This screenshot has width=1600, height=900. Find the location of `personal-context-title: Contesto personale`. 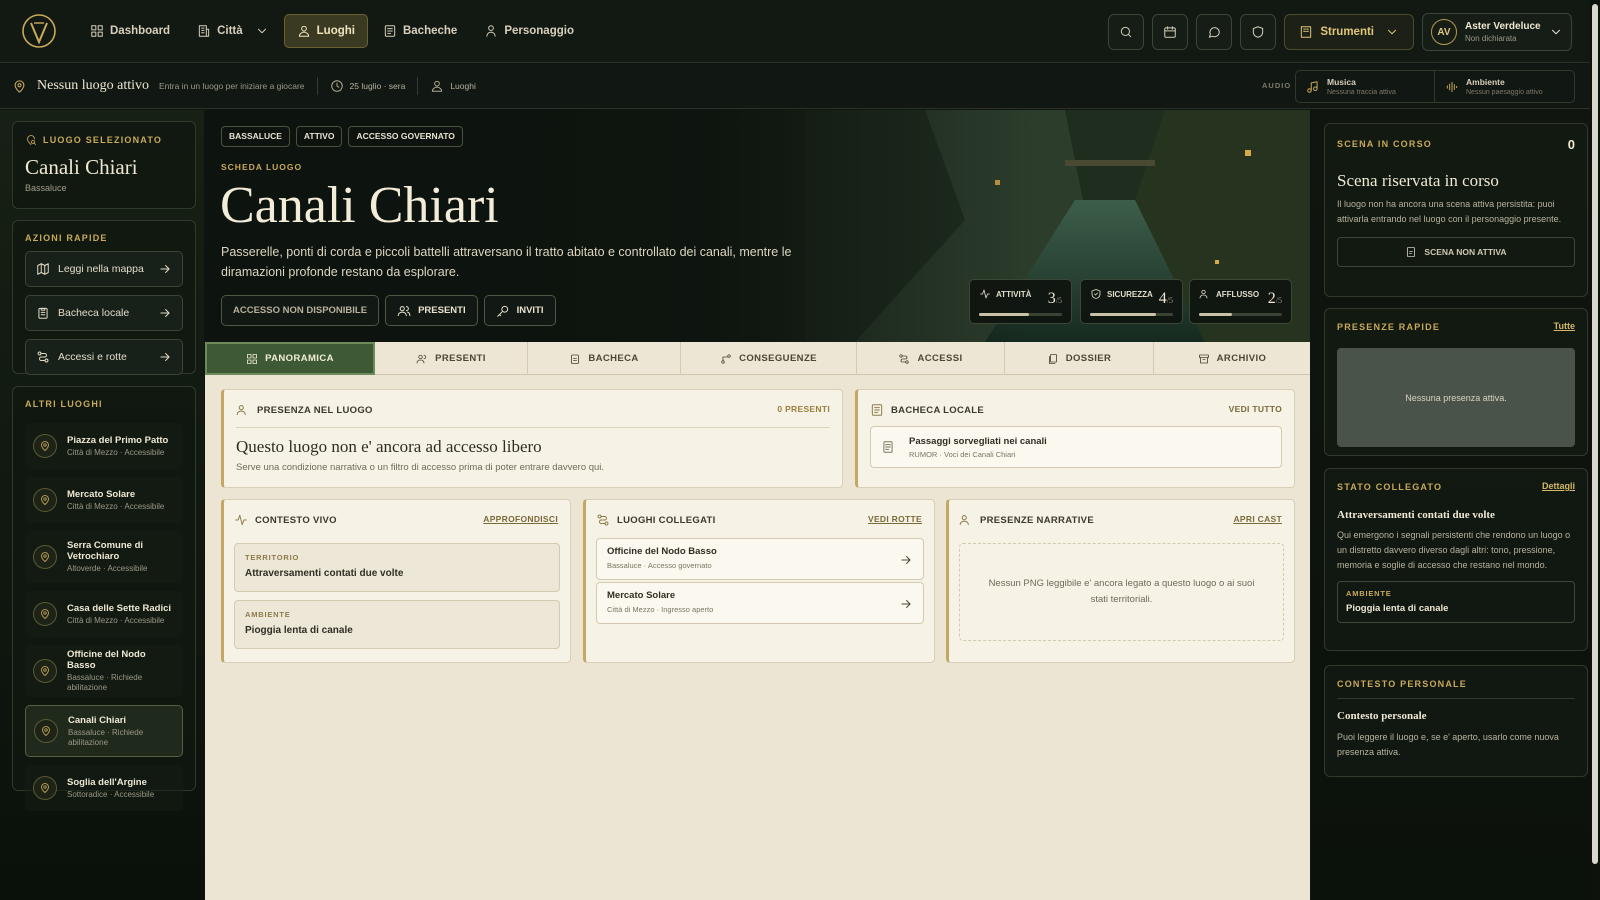

personal-context-title: Contesto personale is located at coordinates (1382, 716).